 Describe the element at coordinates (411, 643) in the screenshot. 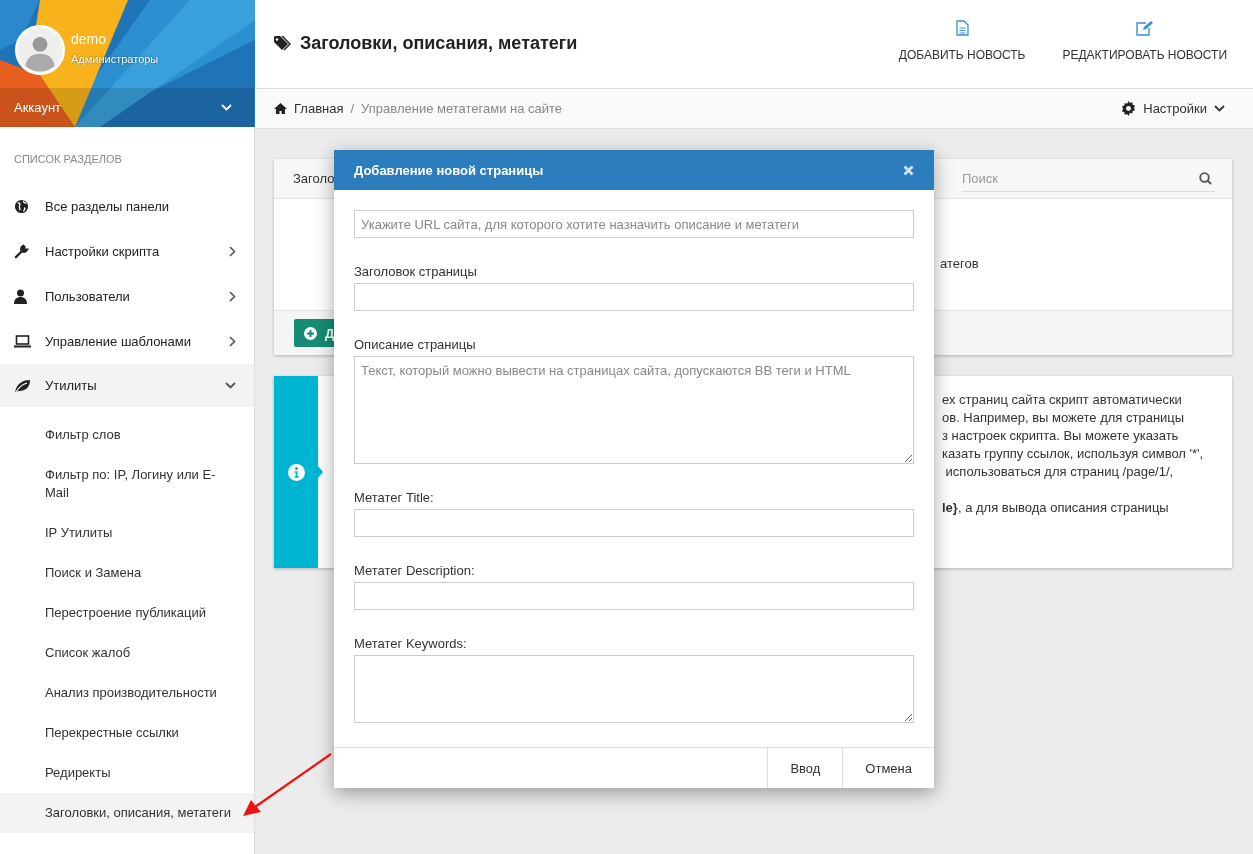

I see `field-label: Метатег Keywords:` at that location.